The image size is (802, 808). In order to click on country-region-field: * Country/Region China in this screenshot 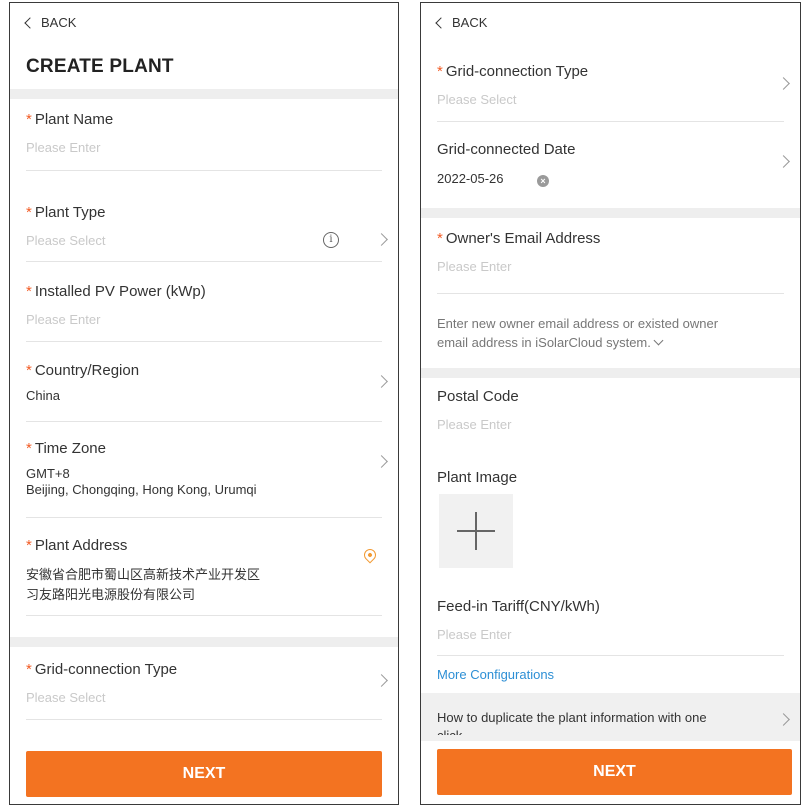, I will do `click(204, 383)`.